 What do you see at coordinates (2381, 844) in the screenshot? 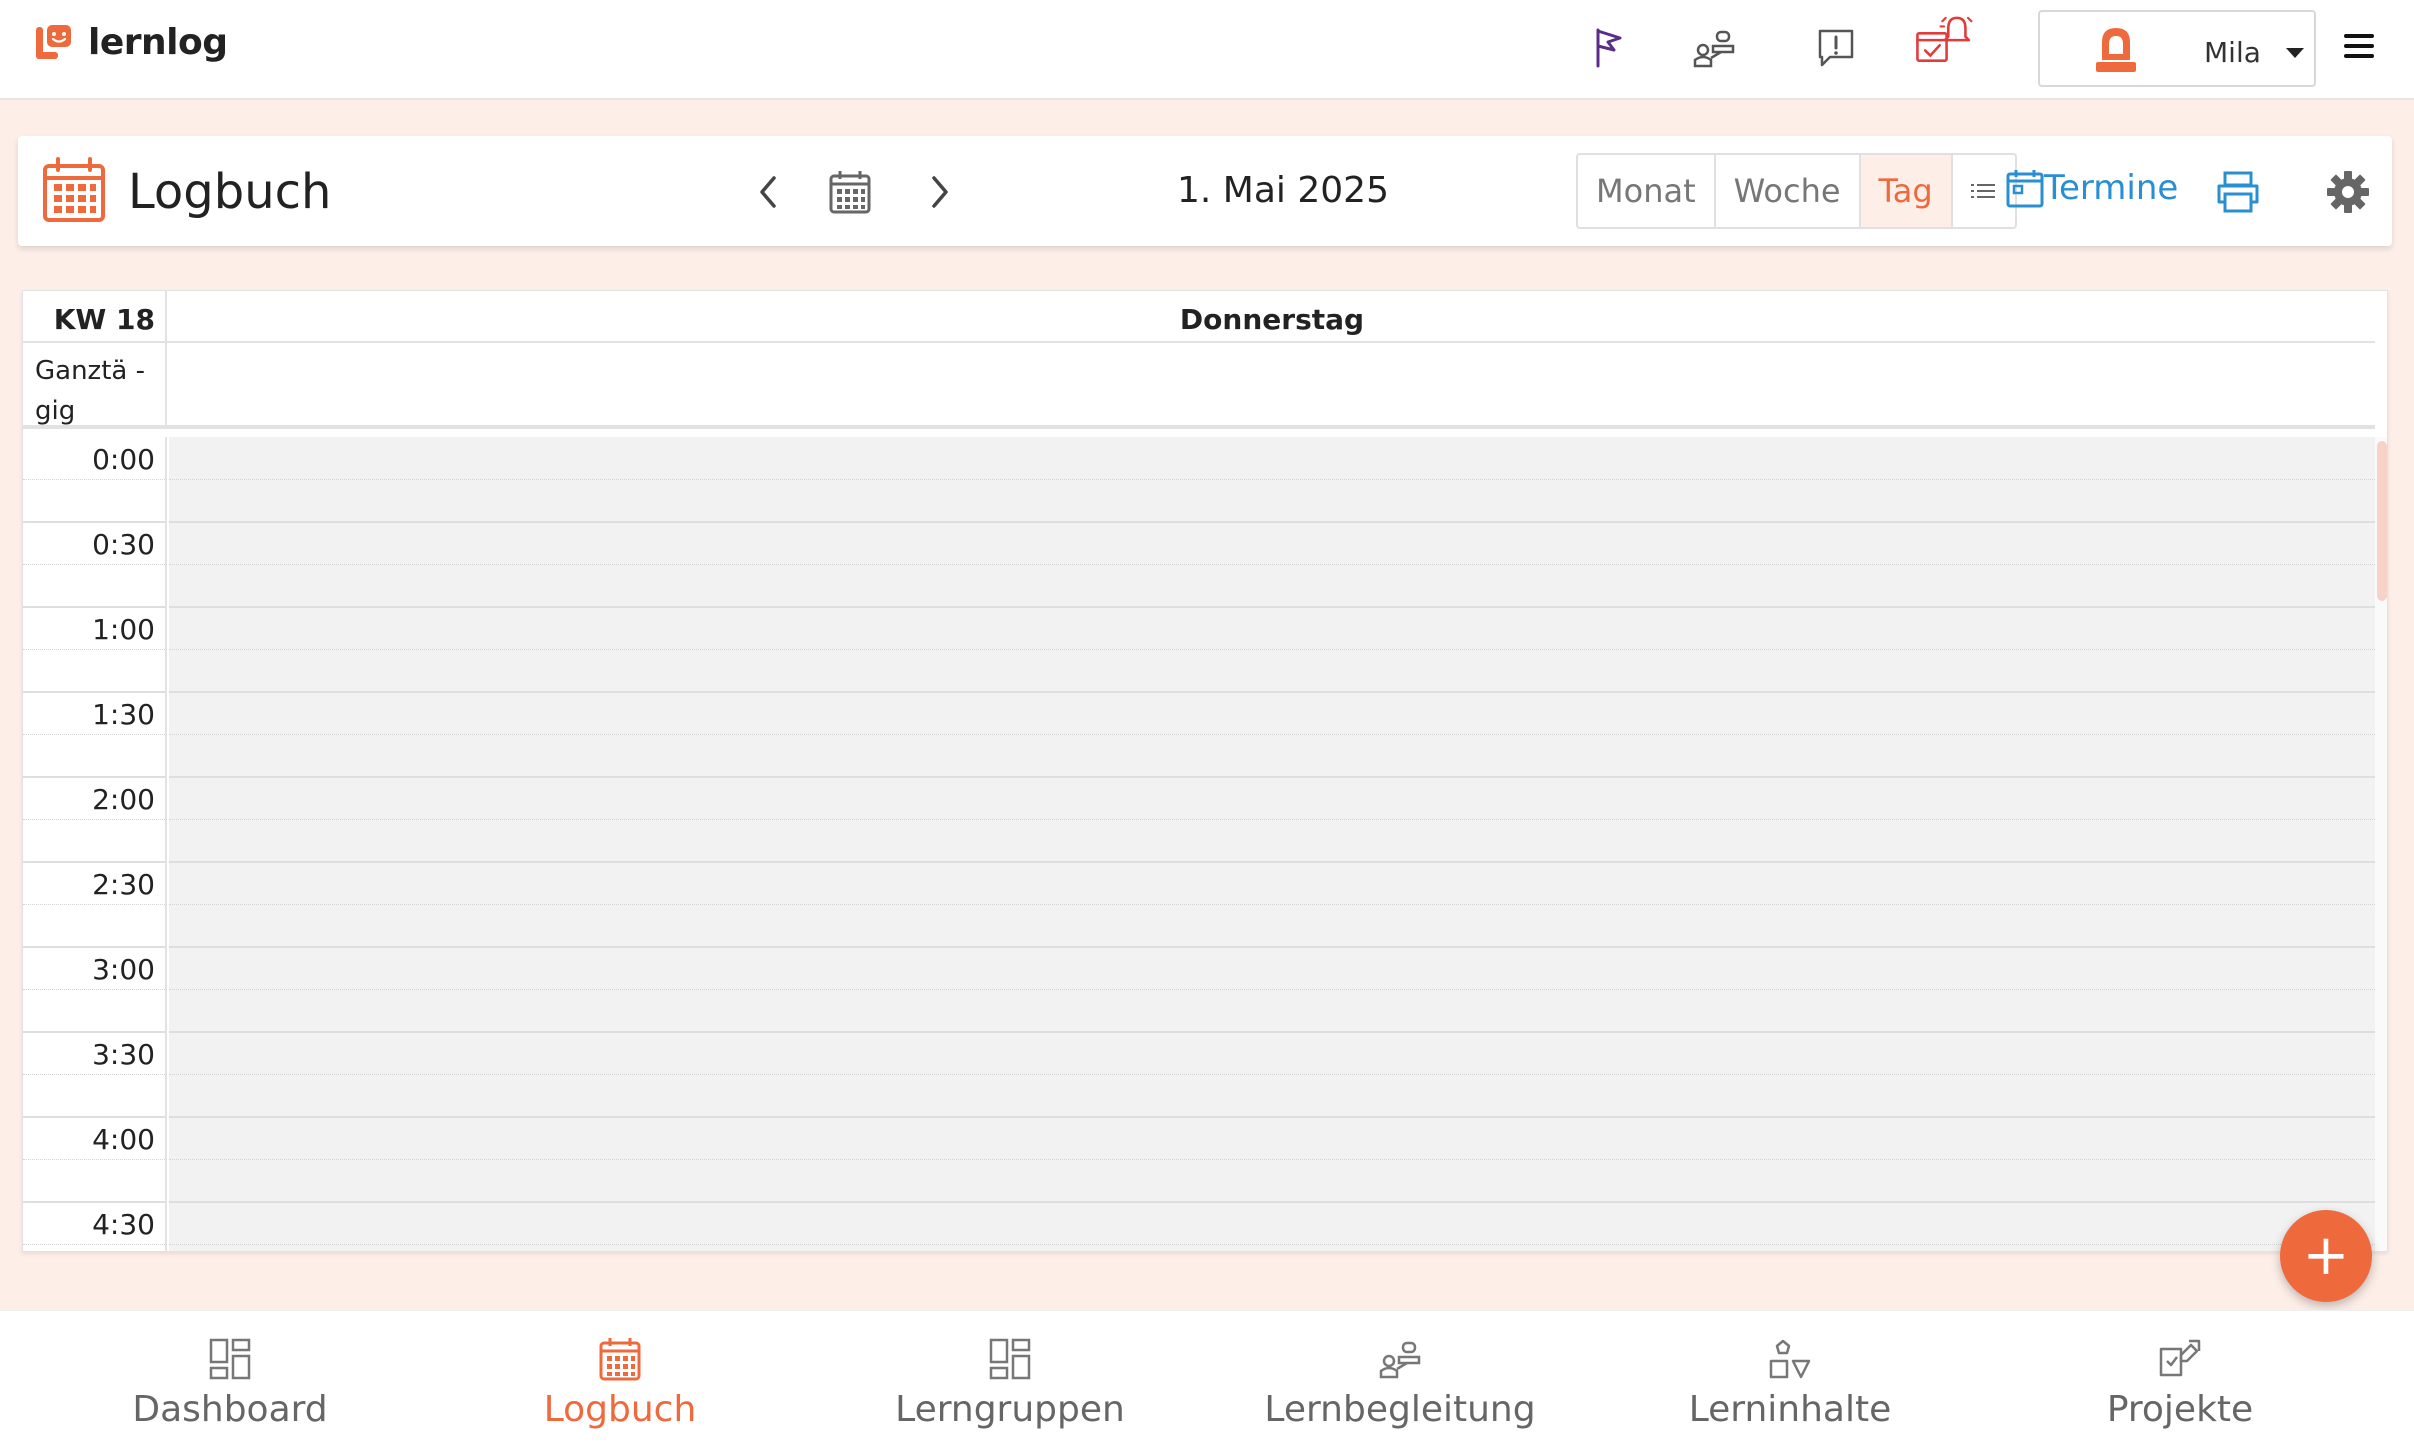
I see `calendar-scrollbar` at bounding box center [2381, 844].